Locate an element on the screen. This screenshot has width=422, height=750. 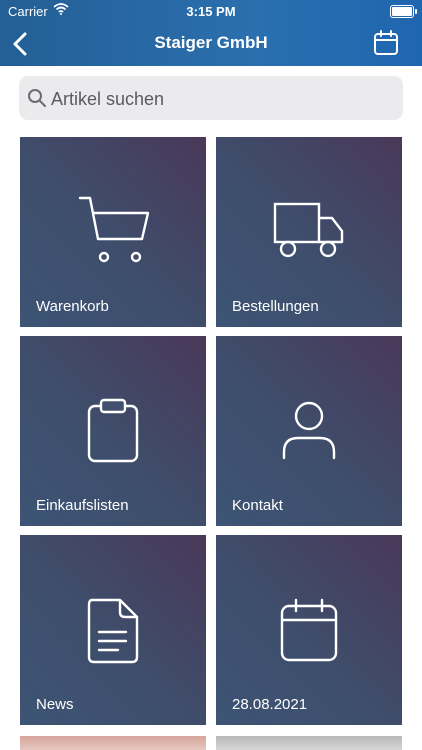
tile-news: News is located at coordinates (113, 630).